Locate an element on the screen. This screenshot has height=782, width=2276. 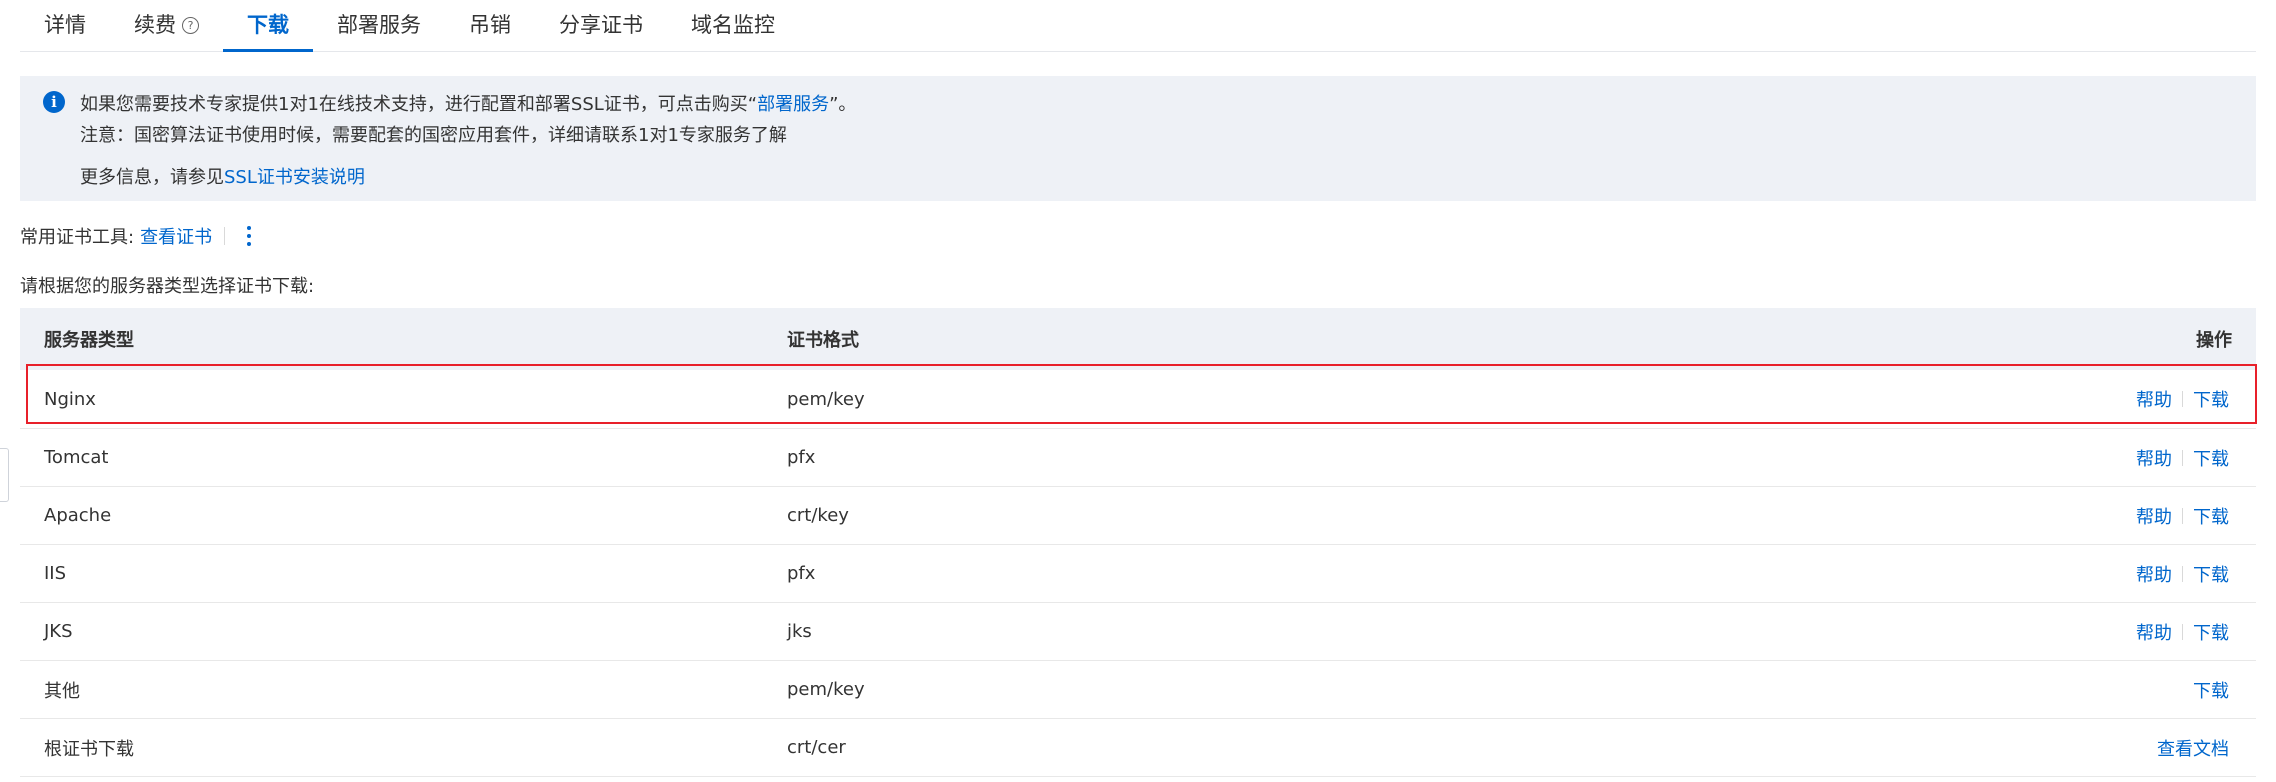
info-line-2: 注意：国密算法证书使用时候，需要配套的国密应用套件，详细请联系1对1专家服务了解 is located at coordinates (433, 135).